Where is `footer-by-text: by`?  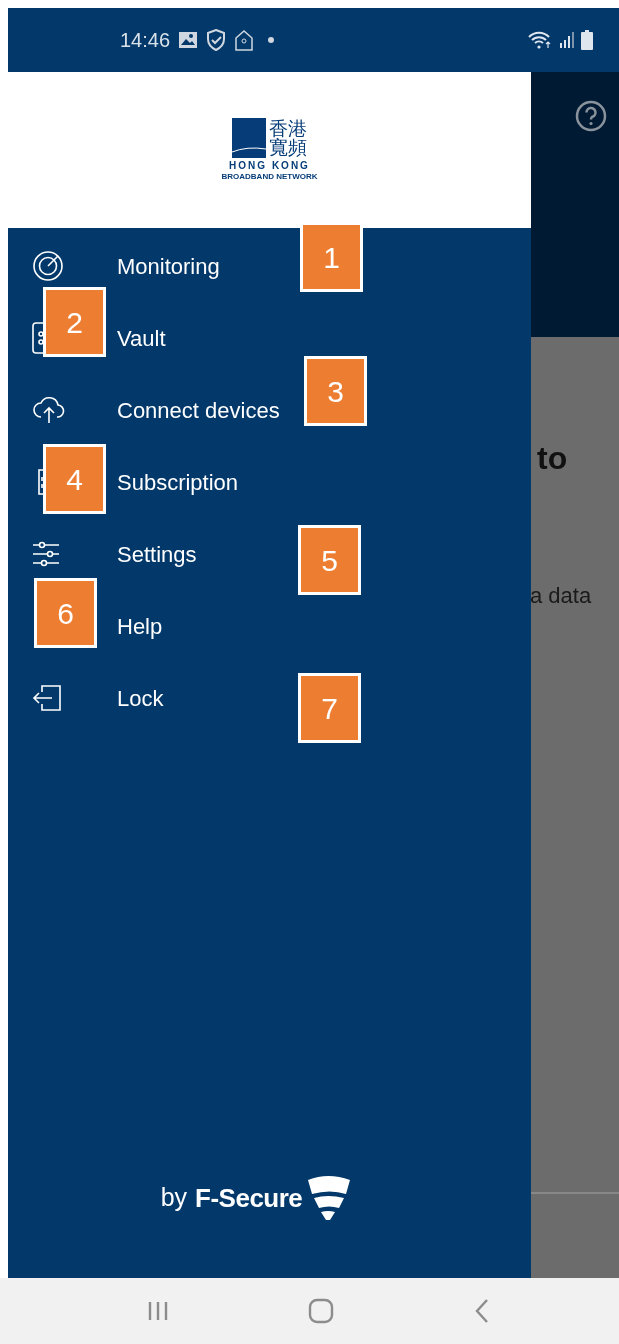
footer-by-text: by is located at coordinates (174, 1198).